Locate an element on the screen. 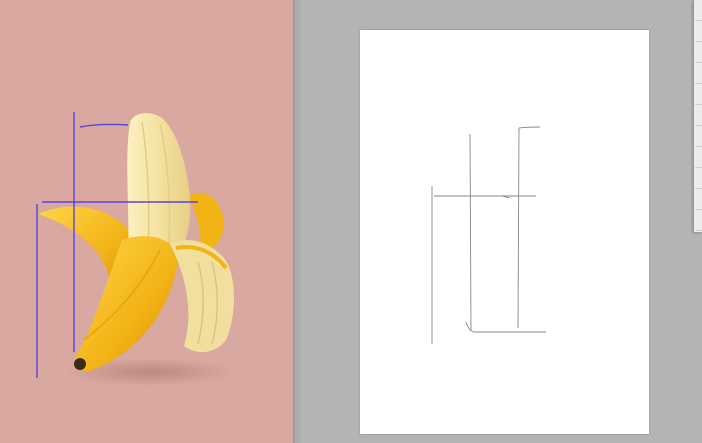 The width and height of the screenshot is (702, 443). banana-tip is located at coordinates (80, 364).